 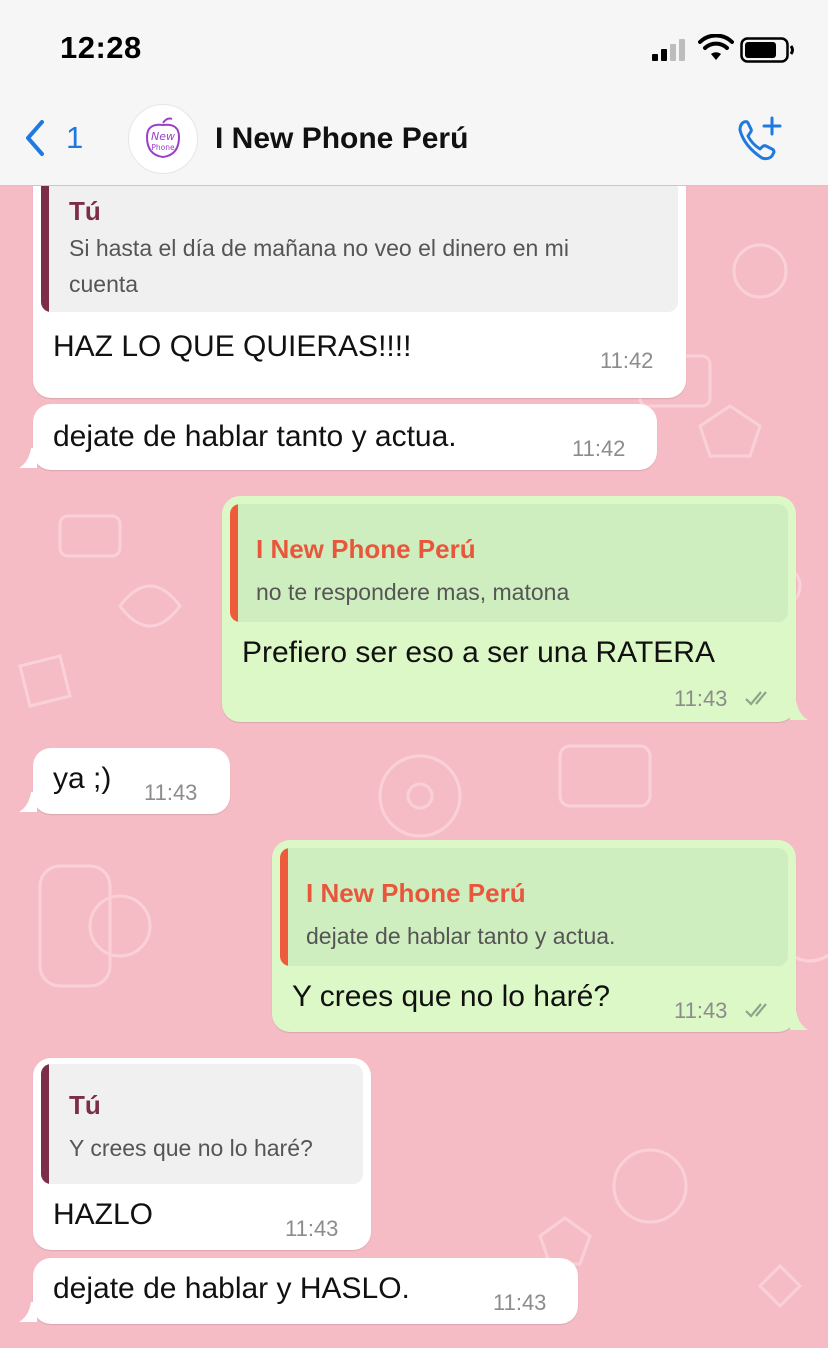 What do you see at coordinates (103, 1214) in the screenshot?
I see `message-text: HAZLO` at bounding box center [103, 1214].